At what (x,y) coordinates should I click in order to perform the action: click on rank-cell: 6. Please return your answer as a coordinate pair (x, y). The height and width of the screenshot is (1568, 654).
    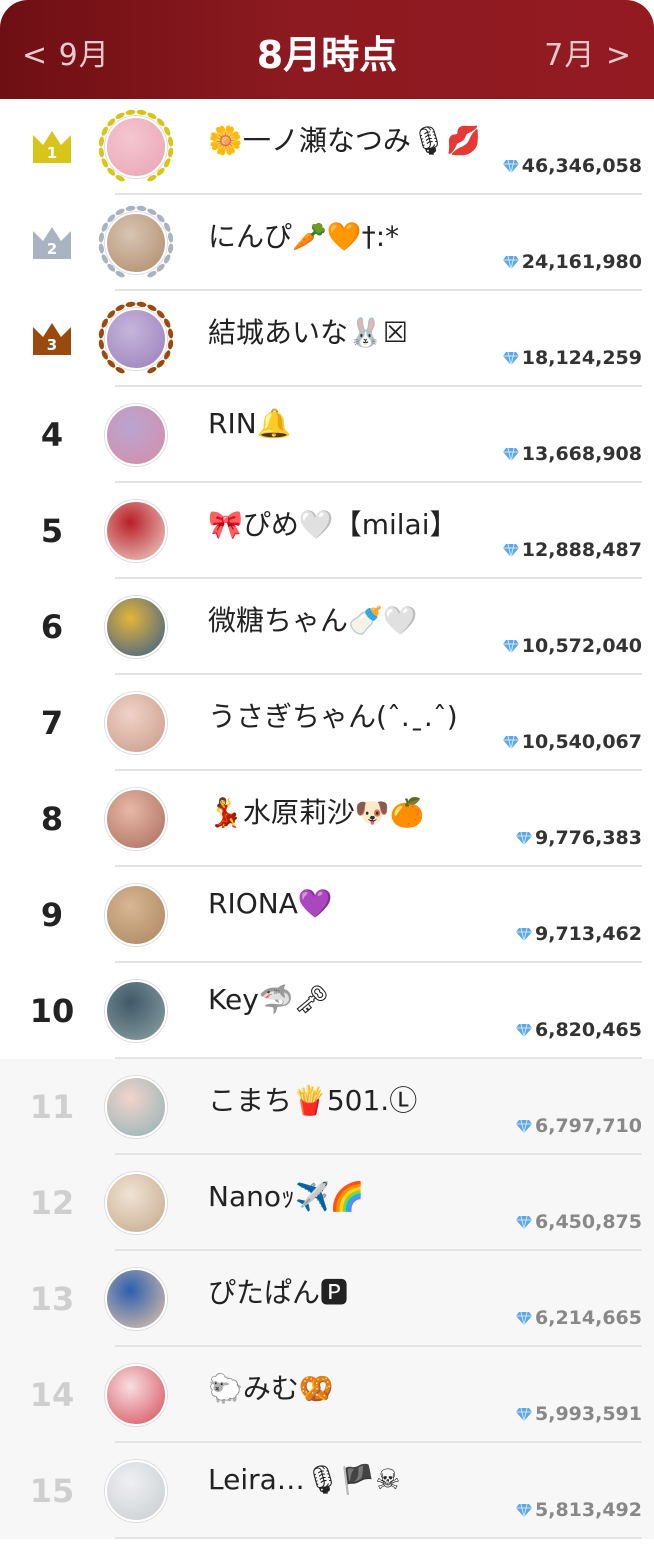
    Looking at the image, I should click on (52, 627).